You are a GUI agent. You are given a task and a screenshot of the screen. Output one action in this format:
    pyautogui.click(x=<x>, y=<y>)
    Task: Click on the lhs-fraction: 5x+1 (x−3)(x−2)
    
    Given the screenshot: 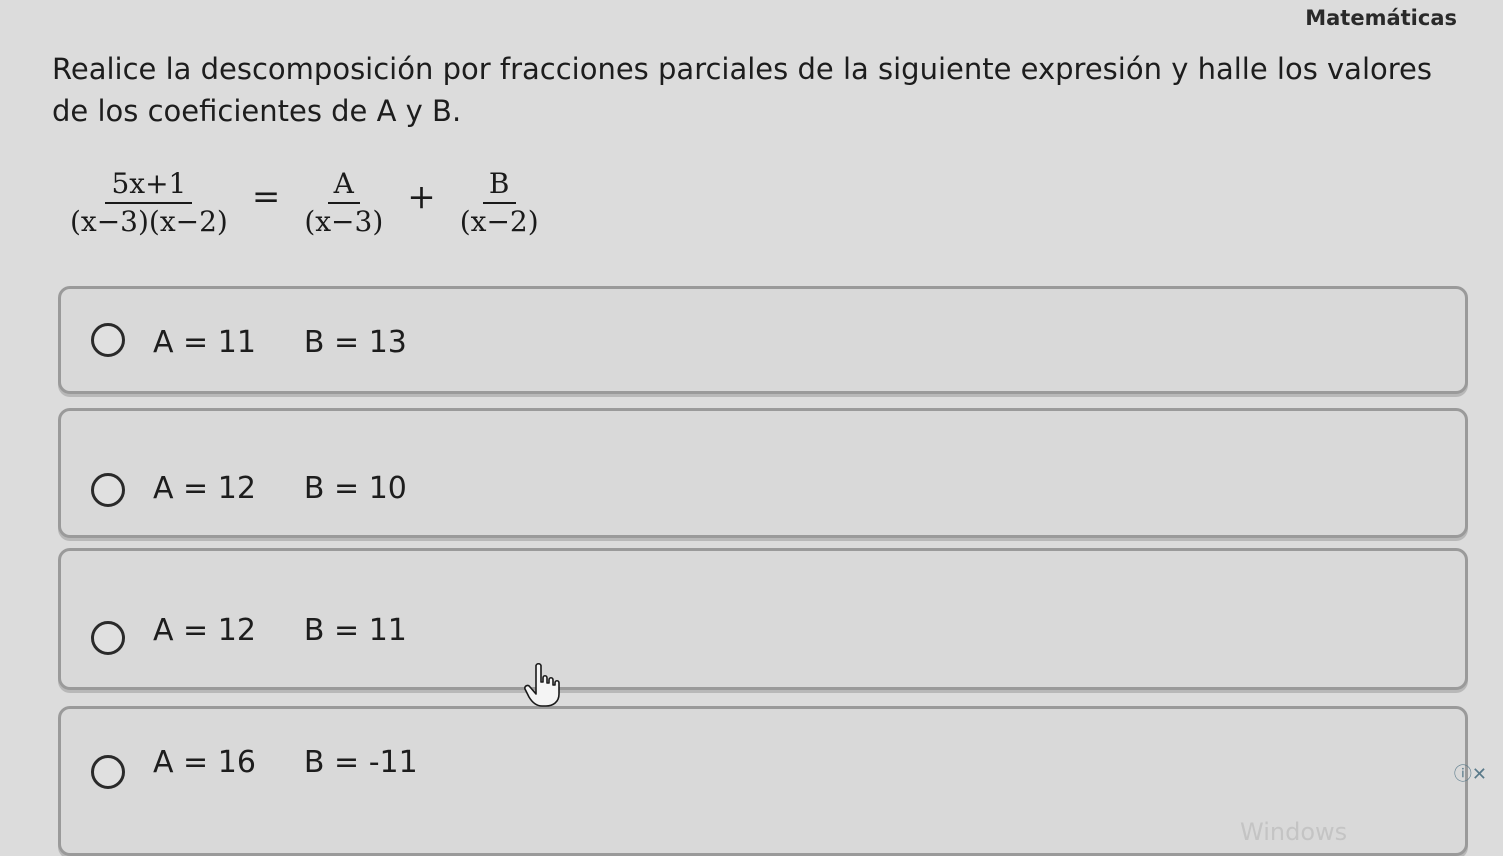 What is the action you would take?
    pyautogui.click(x=149, y=203)
    